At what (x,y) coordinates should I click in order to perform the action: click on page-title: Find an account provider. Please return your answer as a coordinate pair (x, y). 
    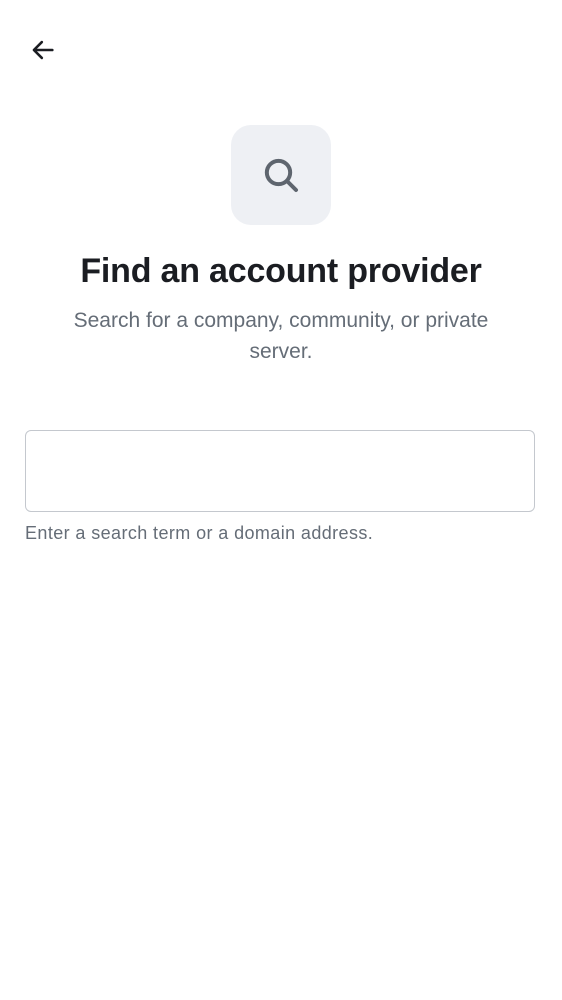
    Looking at the image, I should click on (281, 271).